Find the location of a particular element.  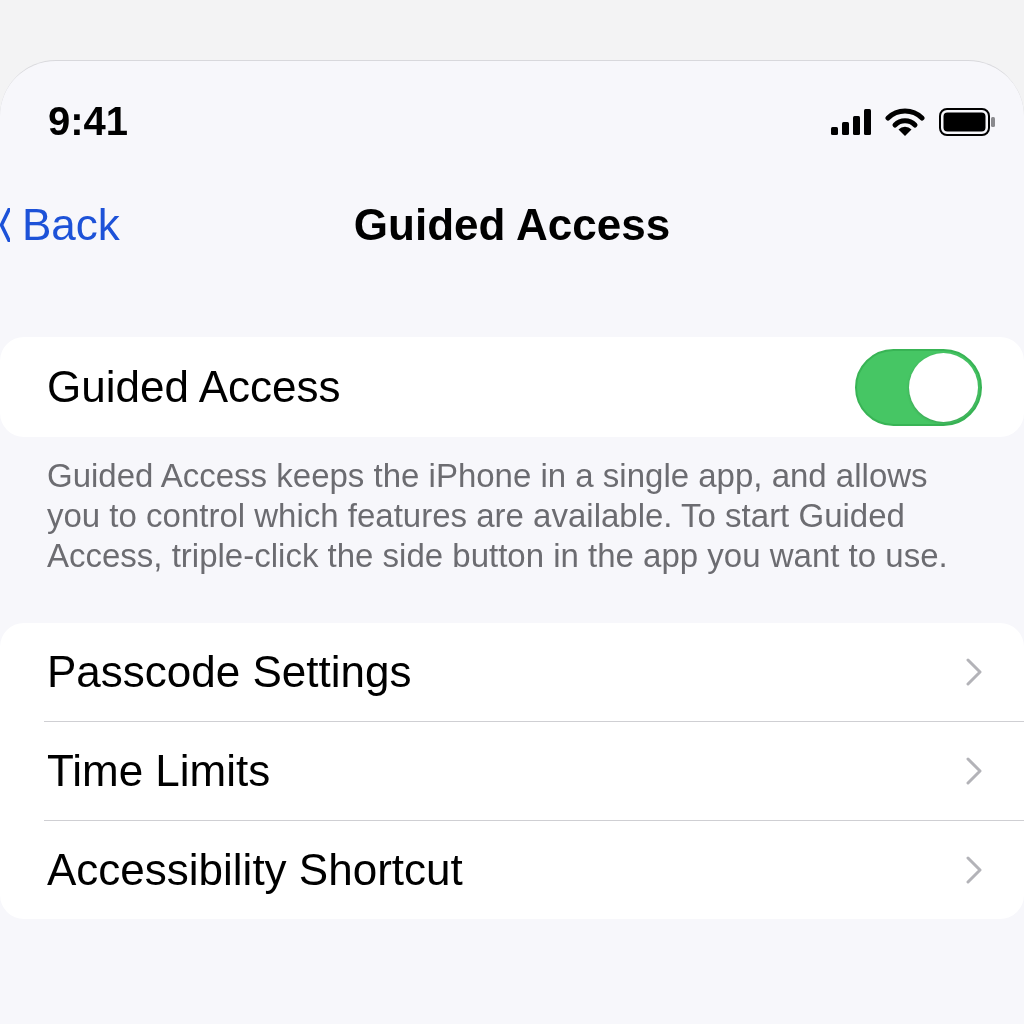

signal-icon is located at coordinates (851, 121).